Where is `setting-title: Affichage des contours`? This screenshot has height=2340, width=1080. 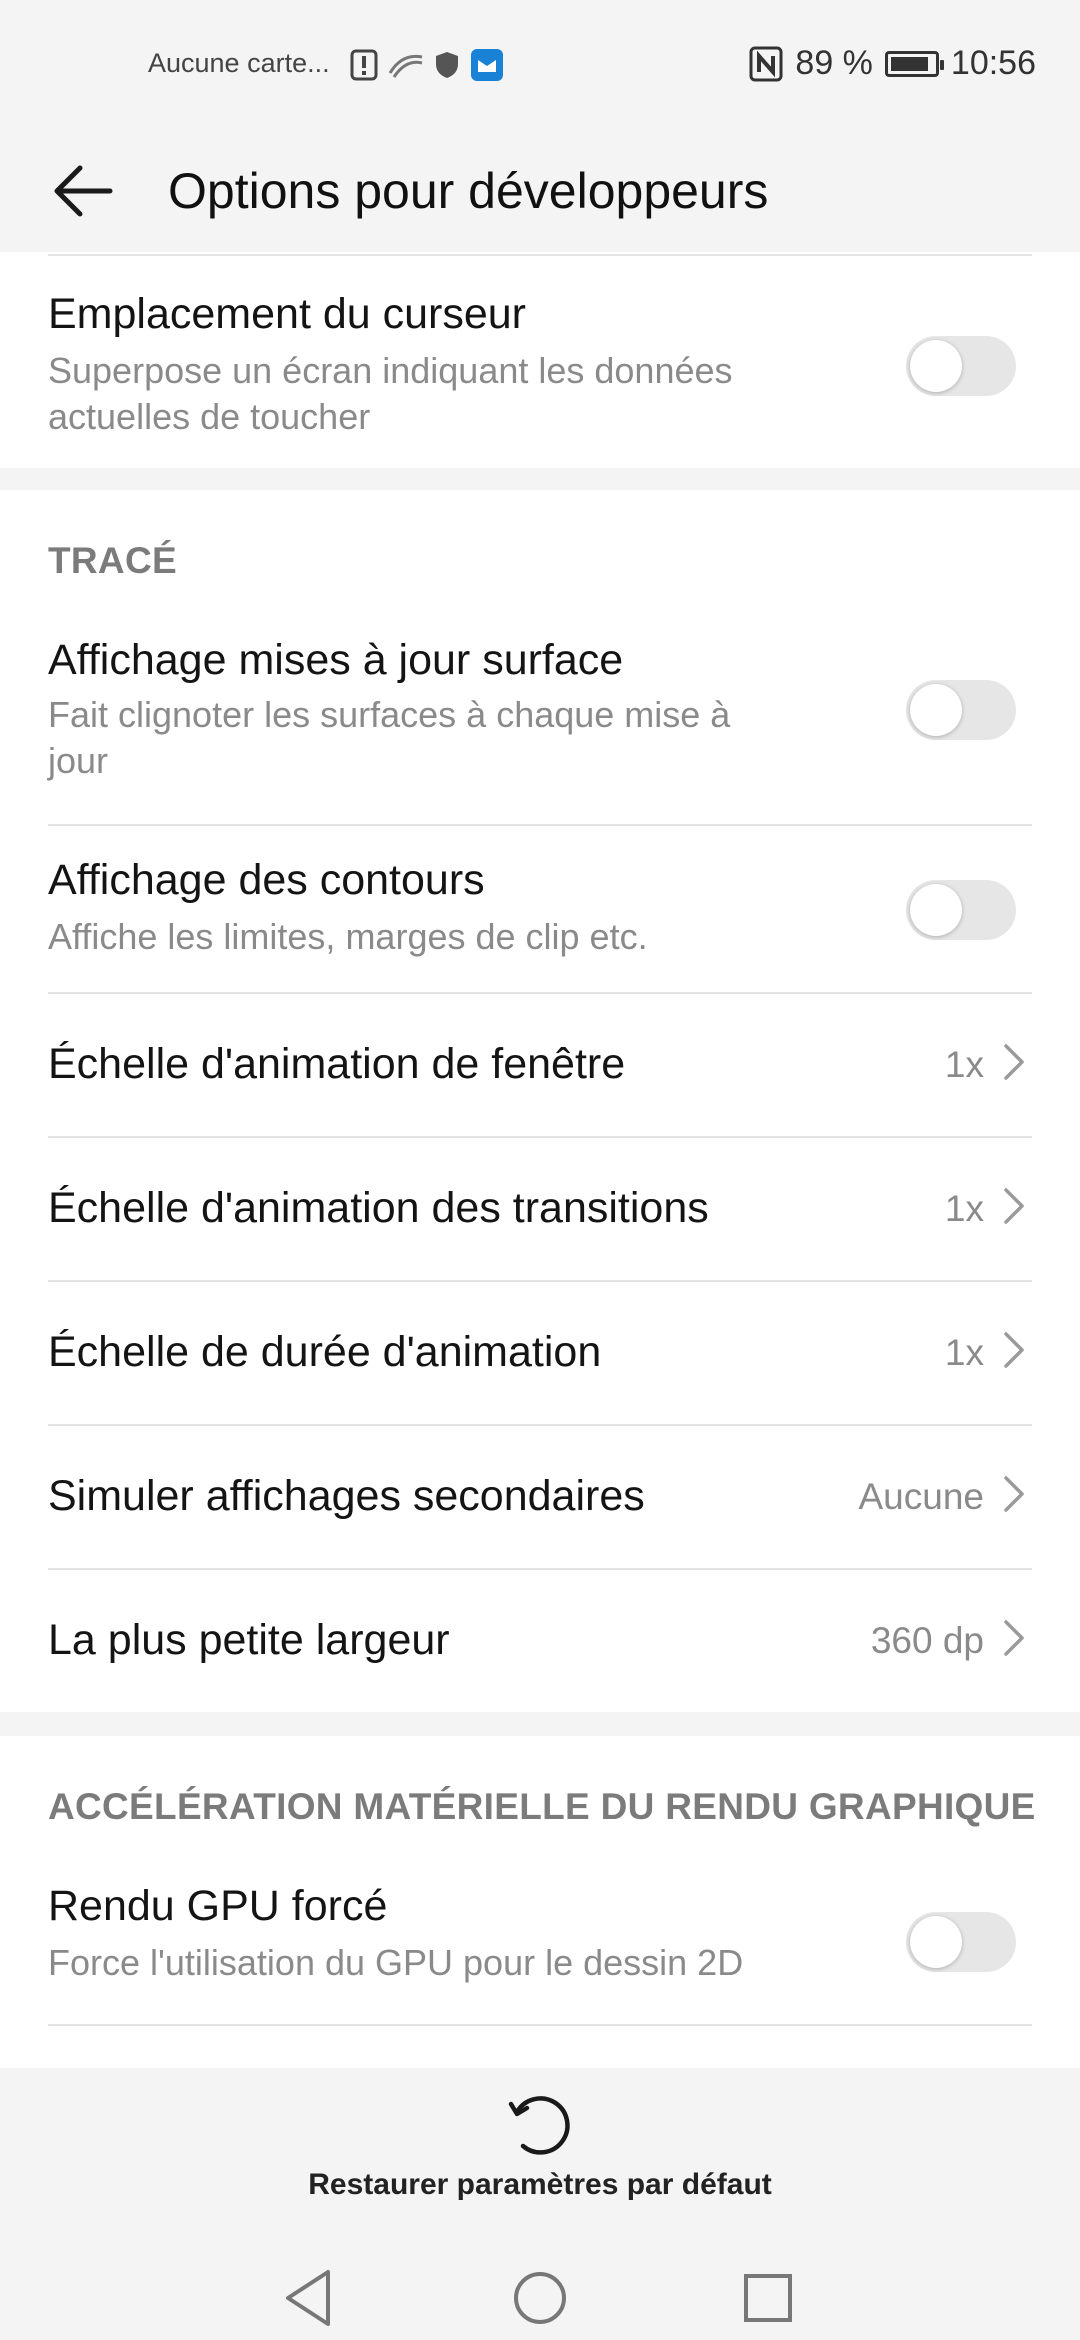
setting-title: Affichage des contours is located at coordinates (266, 880).